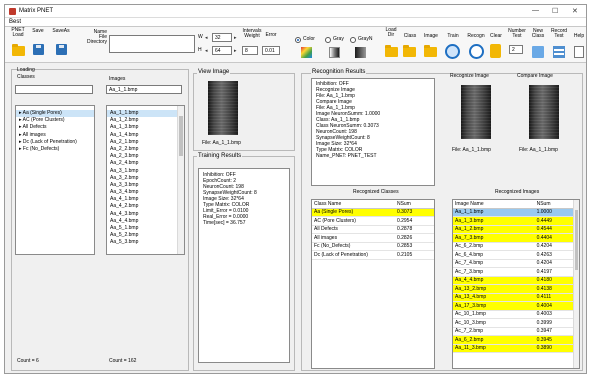 This screenshot has height=378, width=591. What do you see at coordinates (55, 135) in the screenshot?
I see `class-item: ▸ All images` at bounding box center [55, 135].